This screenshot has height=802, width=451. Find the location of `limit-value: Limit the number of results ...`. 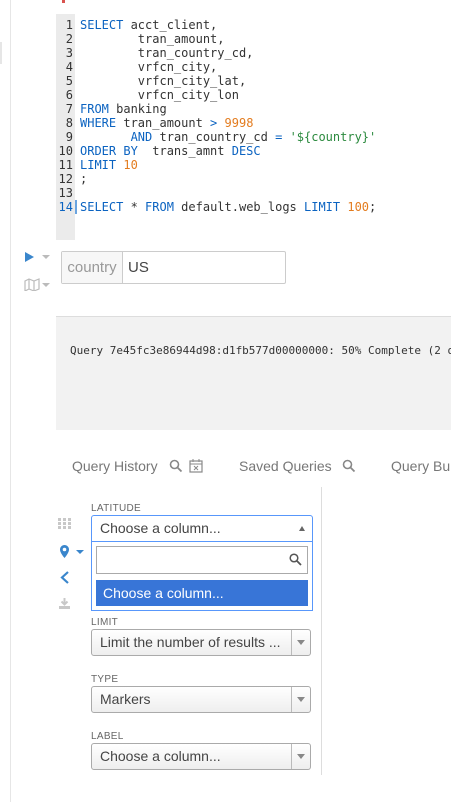

limit-value: Limit the number of results ... is located at coordinates (190, 642).